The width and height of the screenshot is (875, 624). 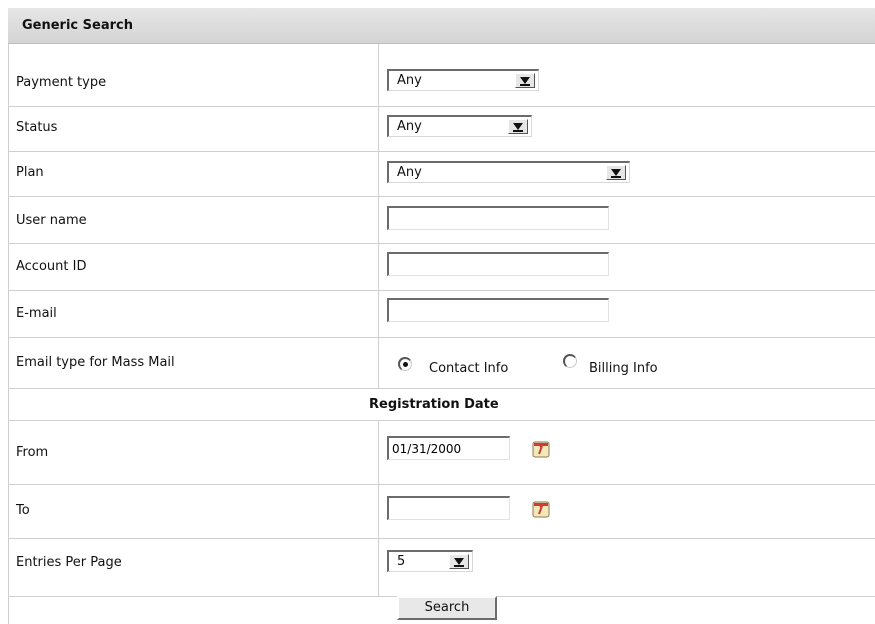 What do you see at coordinates (8, 334) in the screenshot?
I see `table-border-left` at bounding box center [8, 334].